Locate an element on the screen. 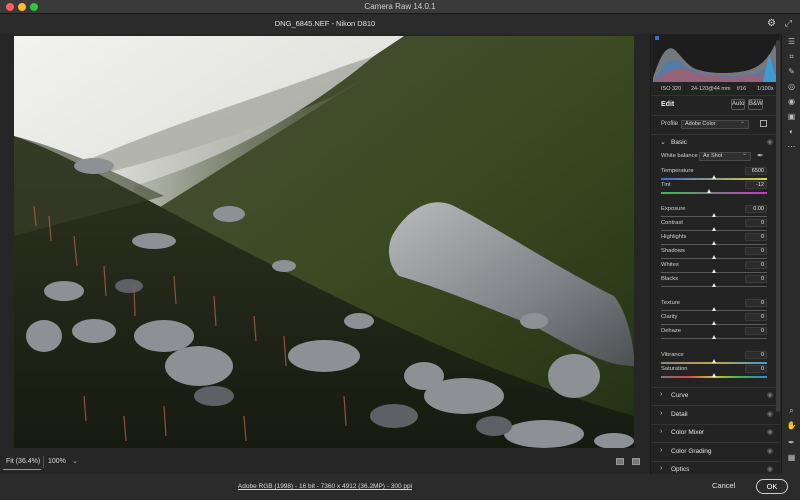  exposure-thumb is located at coordinates (713, 215).